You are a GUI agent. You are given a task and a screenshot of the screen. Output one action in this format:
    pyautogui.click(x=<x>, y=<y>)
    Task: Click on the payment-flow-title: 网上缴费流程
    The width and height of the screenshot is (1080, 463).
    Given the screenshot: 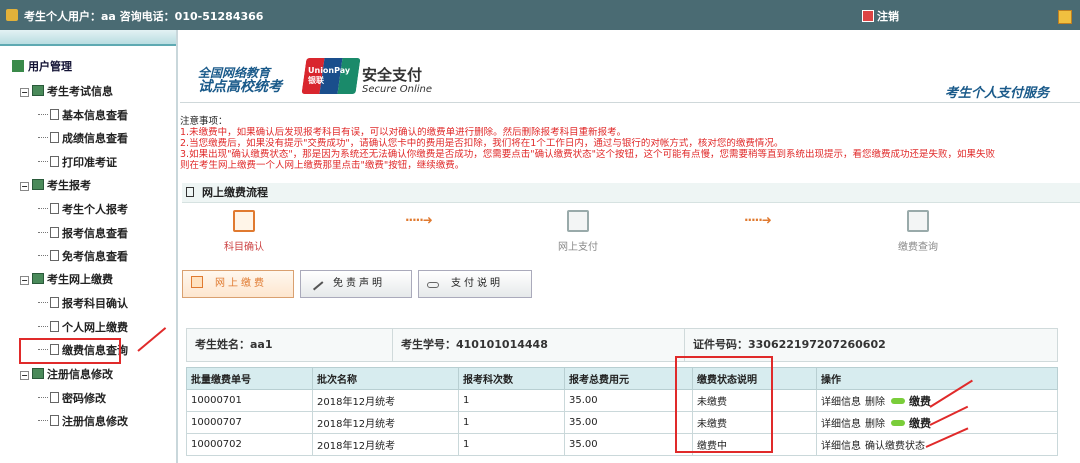 What is the action you would take?
    pyautogui.click(x=235, y=192)
    